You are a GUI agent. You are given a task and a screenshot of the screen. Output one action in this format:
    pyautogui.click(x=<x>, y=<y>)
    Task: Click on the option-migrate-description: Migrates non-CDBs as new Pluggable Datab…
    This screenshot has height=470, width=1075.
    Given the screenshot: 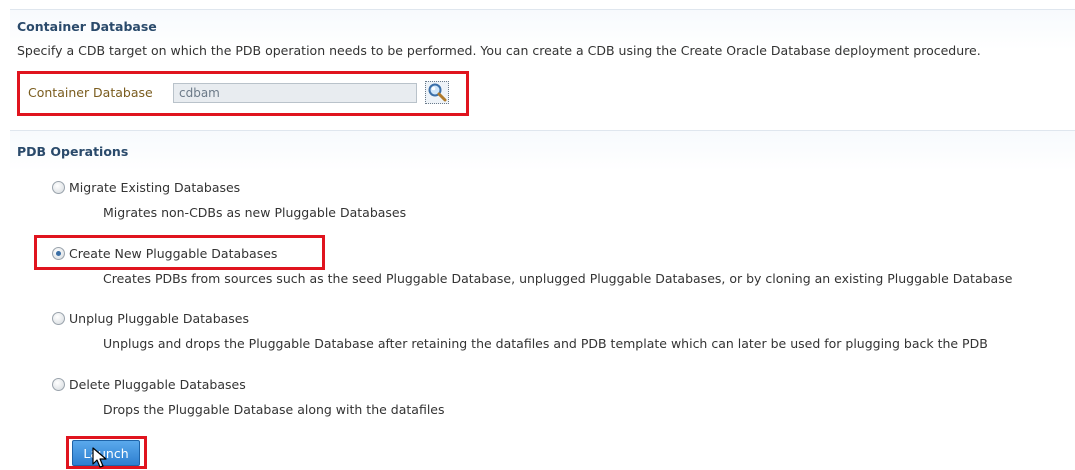 What is the action you would take?
    pyautogui.click(x=255, y=212)
    